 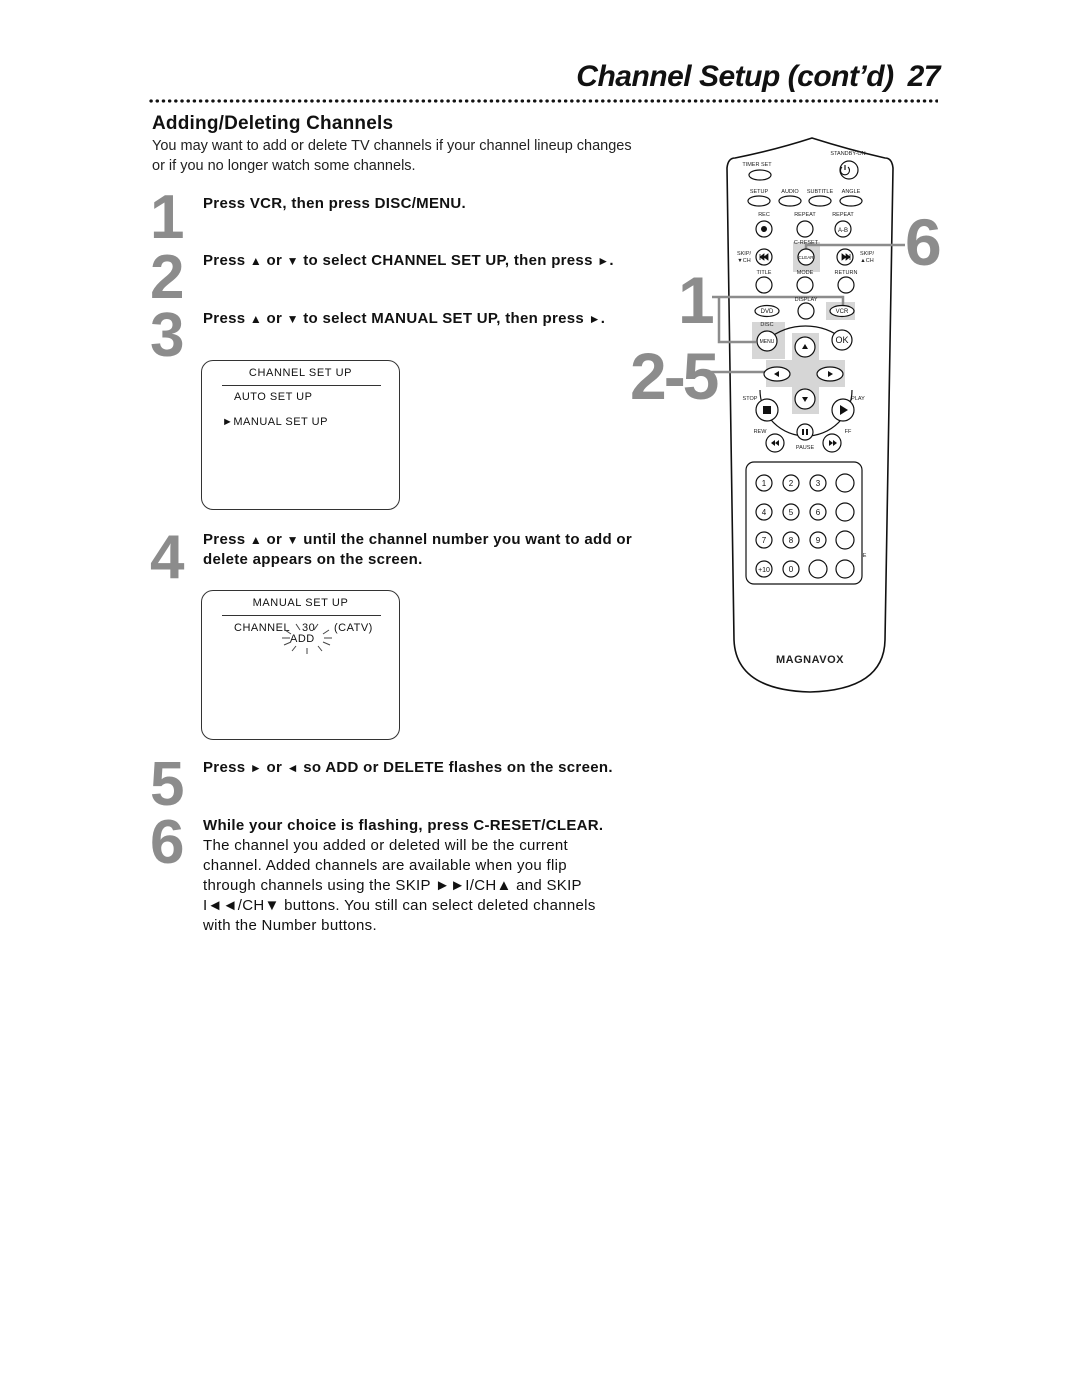 What do you see at coordinates (791, 483) in the screenshot?
I see `remote-label: 2` at bounding box center [791, 483].